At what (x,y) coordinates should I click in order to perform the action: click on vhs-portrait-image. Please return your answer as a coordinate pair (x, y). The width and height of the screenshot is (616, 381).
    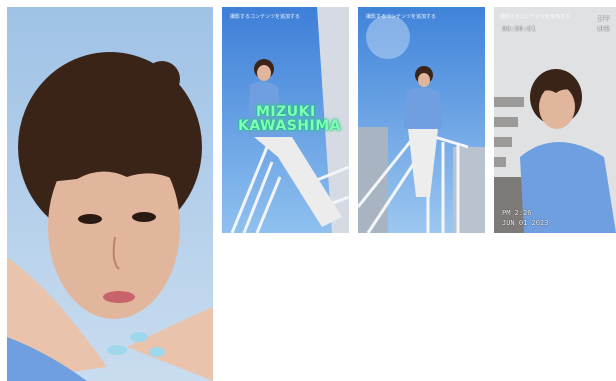
    Looking at the image, I should click on (555, 120).